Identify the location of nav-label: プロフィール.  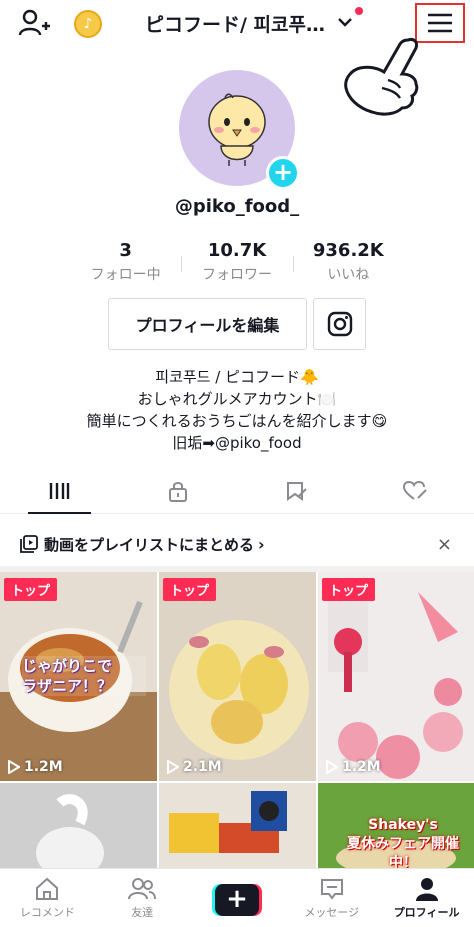
(426, 912).